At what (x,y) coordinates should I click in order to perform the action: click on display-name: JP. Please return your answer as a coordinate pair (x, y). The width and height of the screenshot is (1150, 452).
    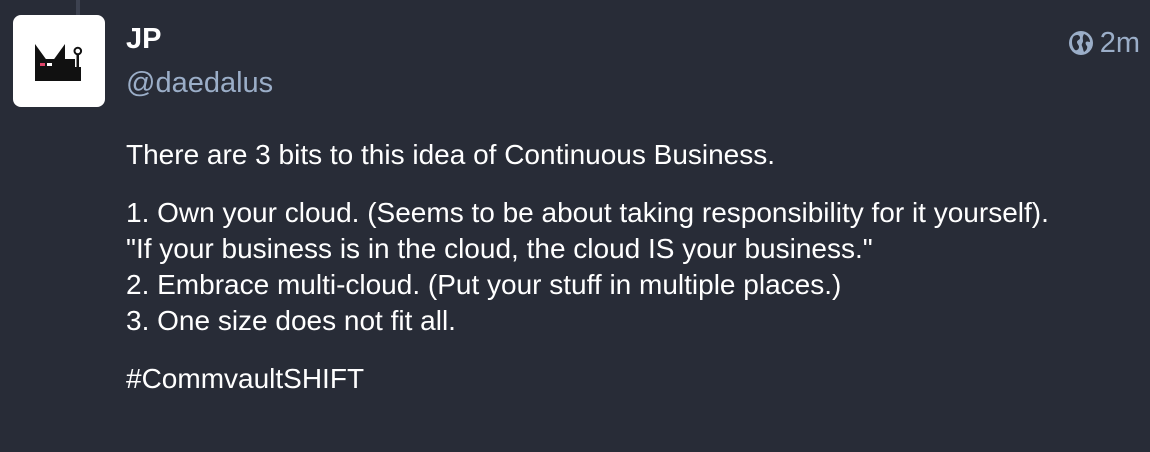
    Looking at the image, I should click on (143, 39).